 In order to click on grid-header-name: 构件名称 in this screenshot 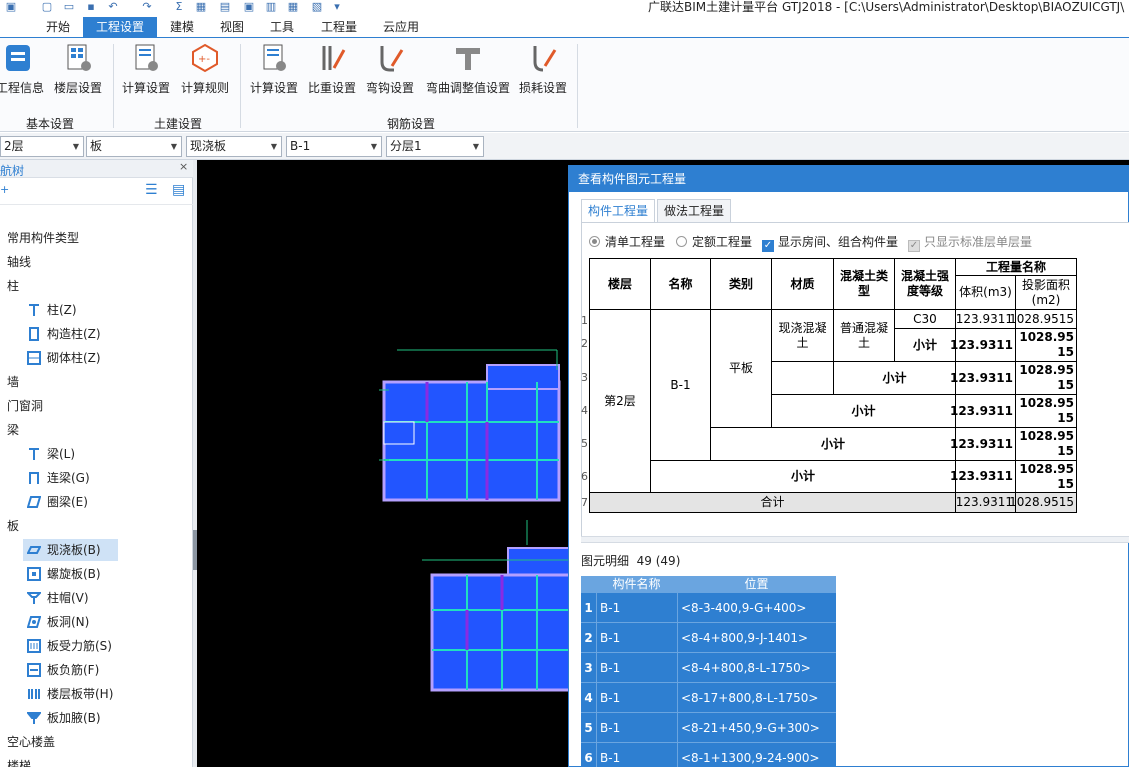, I will do `click(636, 584)`.